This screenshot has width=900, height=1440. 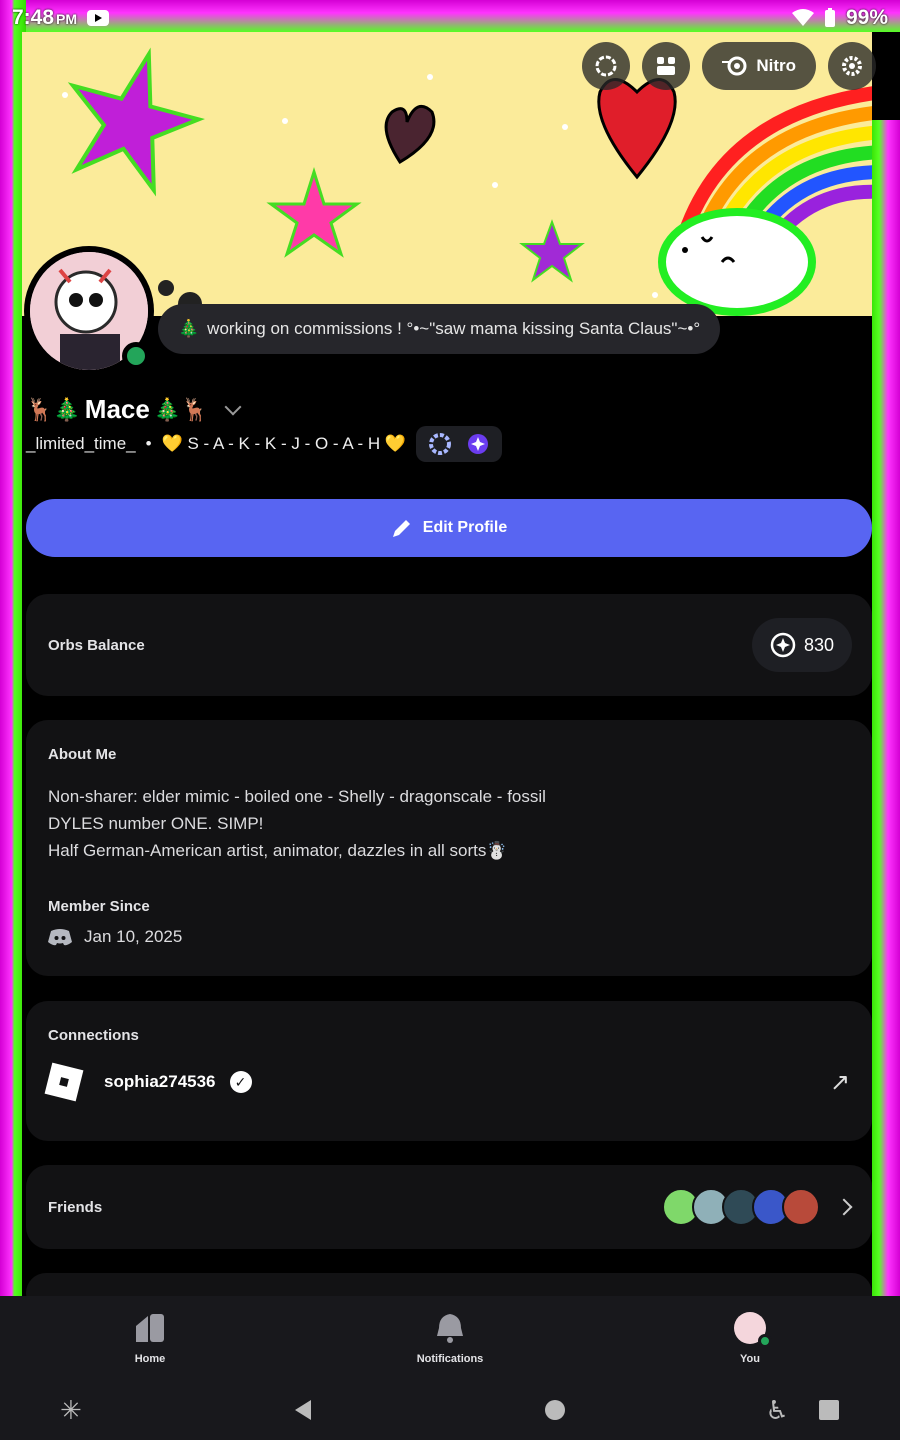 What do you see at coordinates (64, 1082) in the screenshot?
I see `roblox-icon` at bounding box center [64, 1082].